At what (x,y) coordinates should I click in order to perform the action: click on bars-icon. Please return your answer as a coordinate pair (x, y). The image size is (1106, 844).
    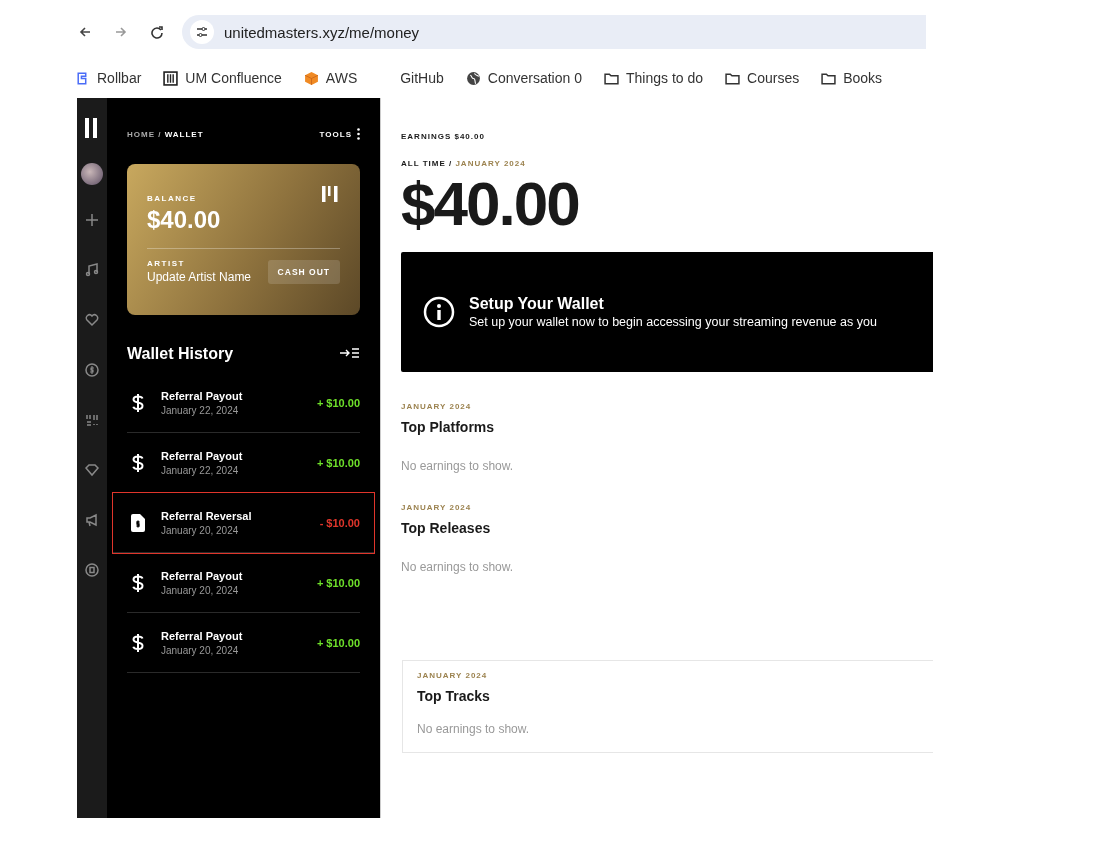
    Looking at the image, I should click on (171, 78).